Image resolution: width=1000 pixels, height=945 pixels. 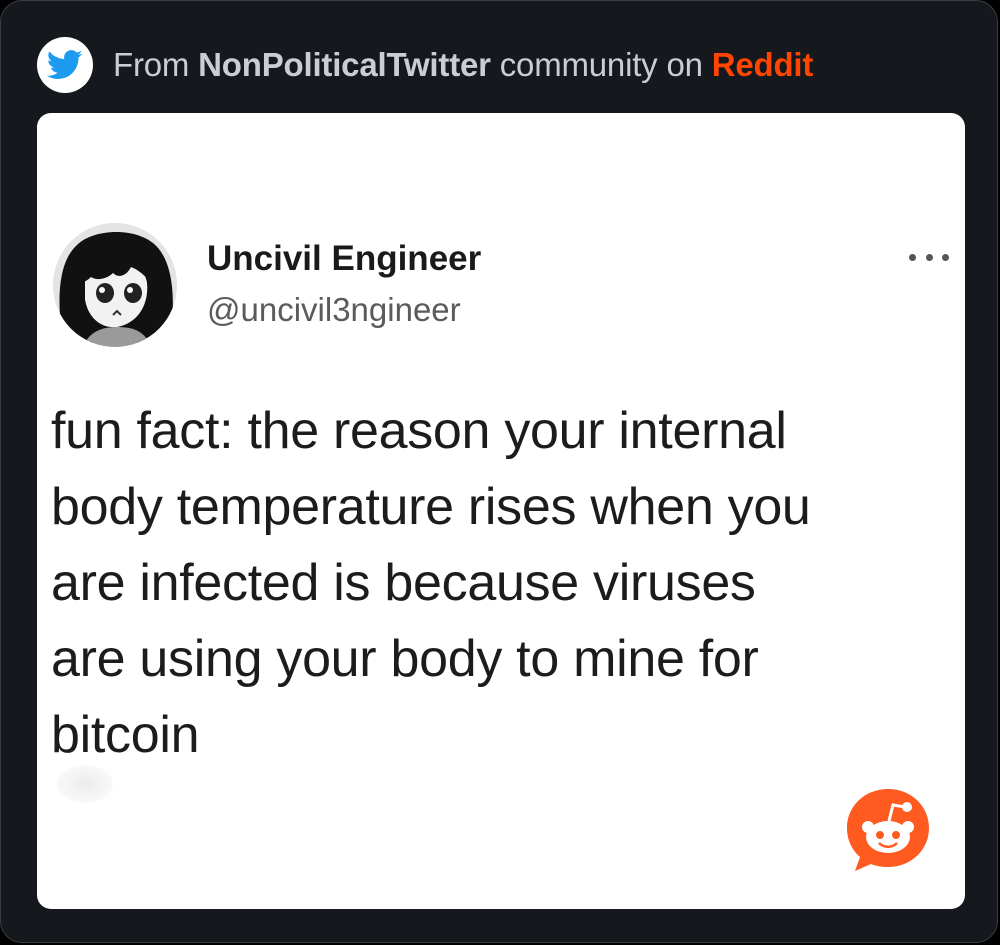 I want to click on community-link: NonPoliticalTwitter, so click(x=344, y=64).